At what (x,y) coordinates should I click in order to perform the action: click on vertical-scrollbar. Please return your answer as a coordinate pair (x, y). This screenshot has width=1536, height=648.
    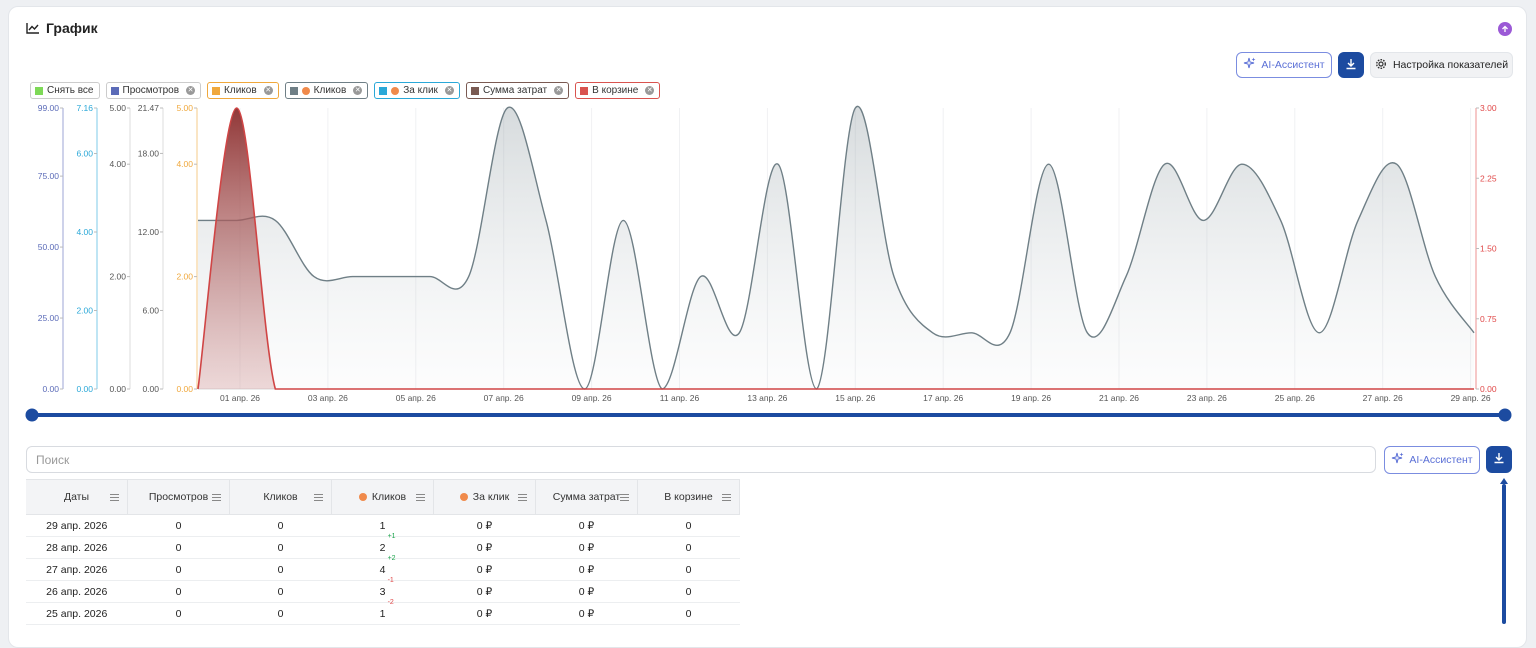
    Looking at the image, I should click on (1504, 554).